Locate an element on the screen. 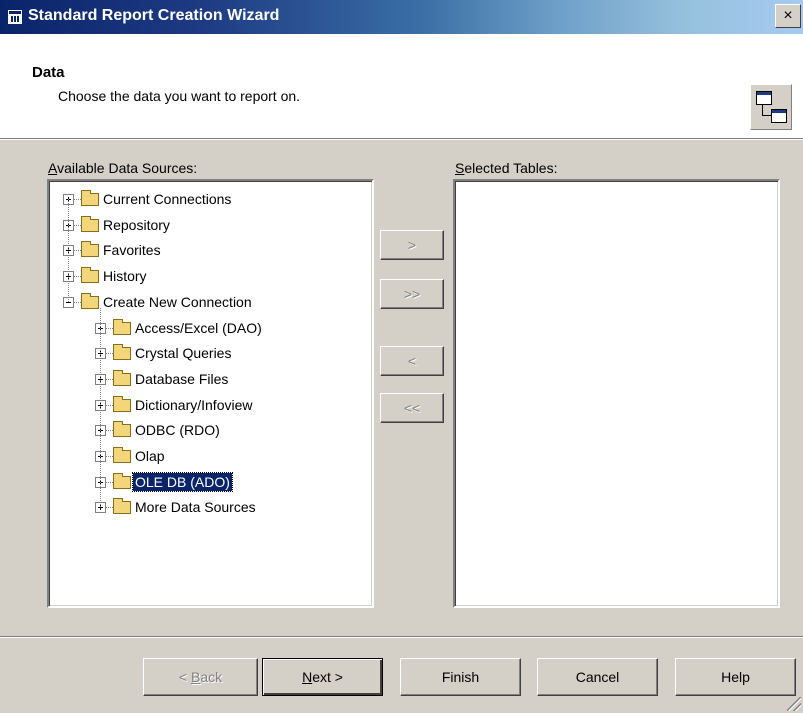 The width and height of the screenshot is (803, 713). selected-tables-label: Selected Tables: is located at coordinates (506, 168).